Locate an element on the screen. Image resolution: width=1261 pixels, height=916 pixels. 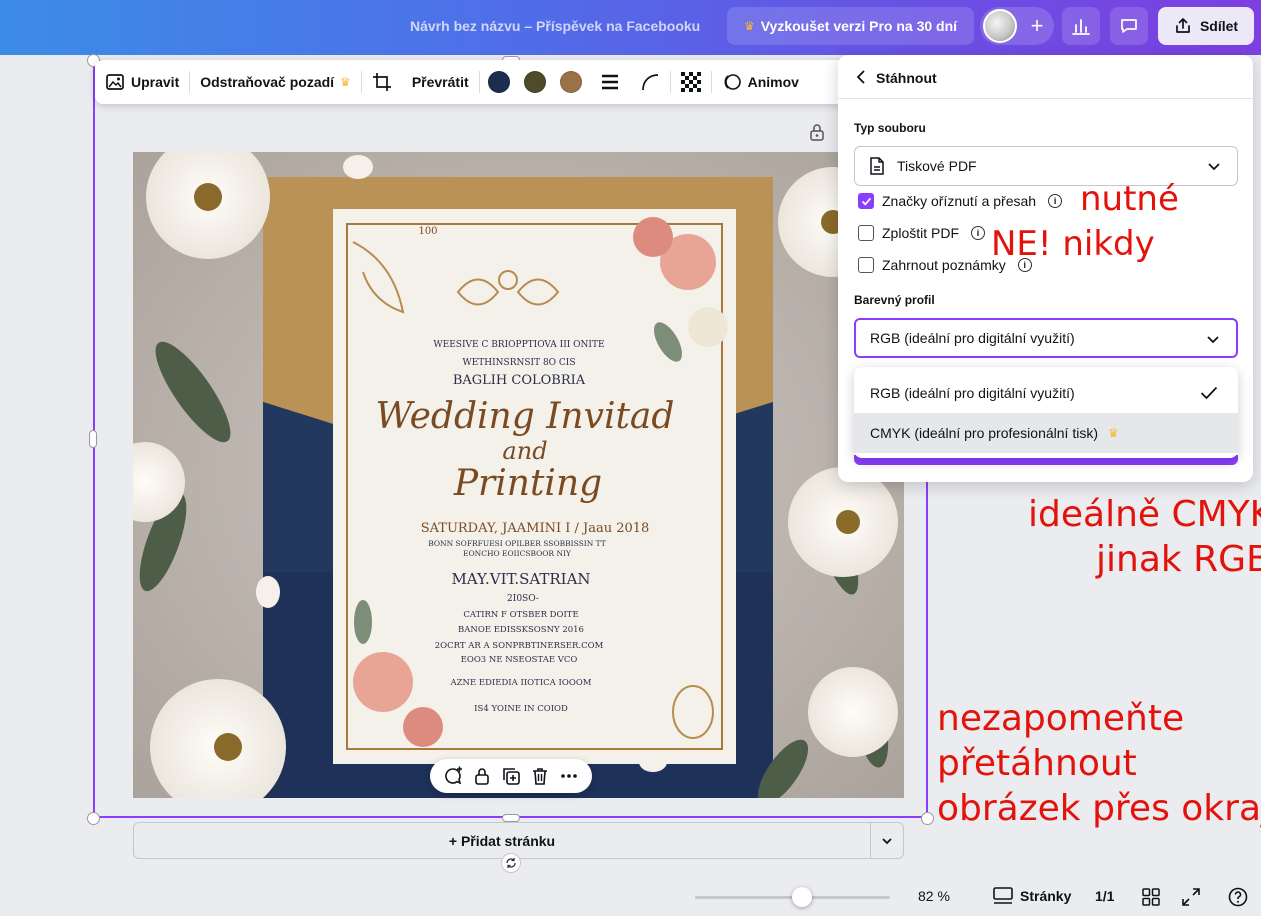
dropdown-option-rgb: RGB (ideální pro digitální využití) is located at coordinates (1046, 393).